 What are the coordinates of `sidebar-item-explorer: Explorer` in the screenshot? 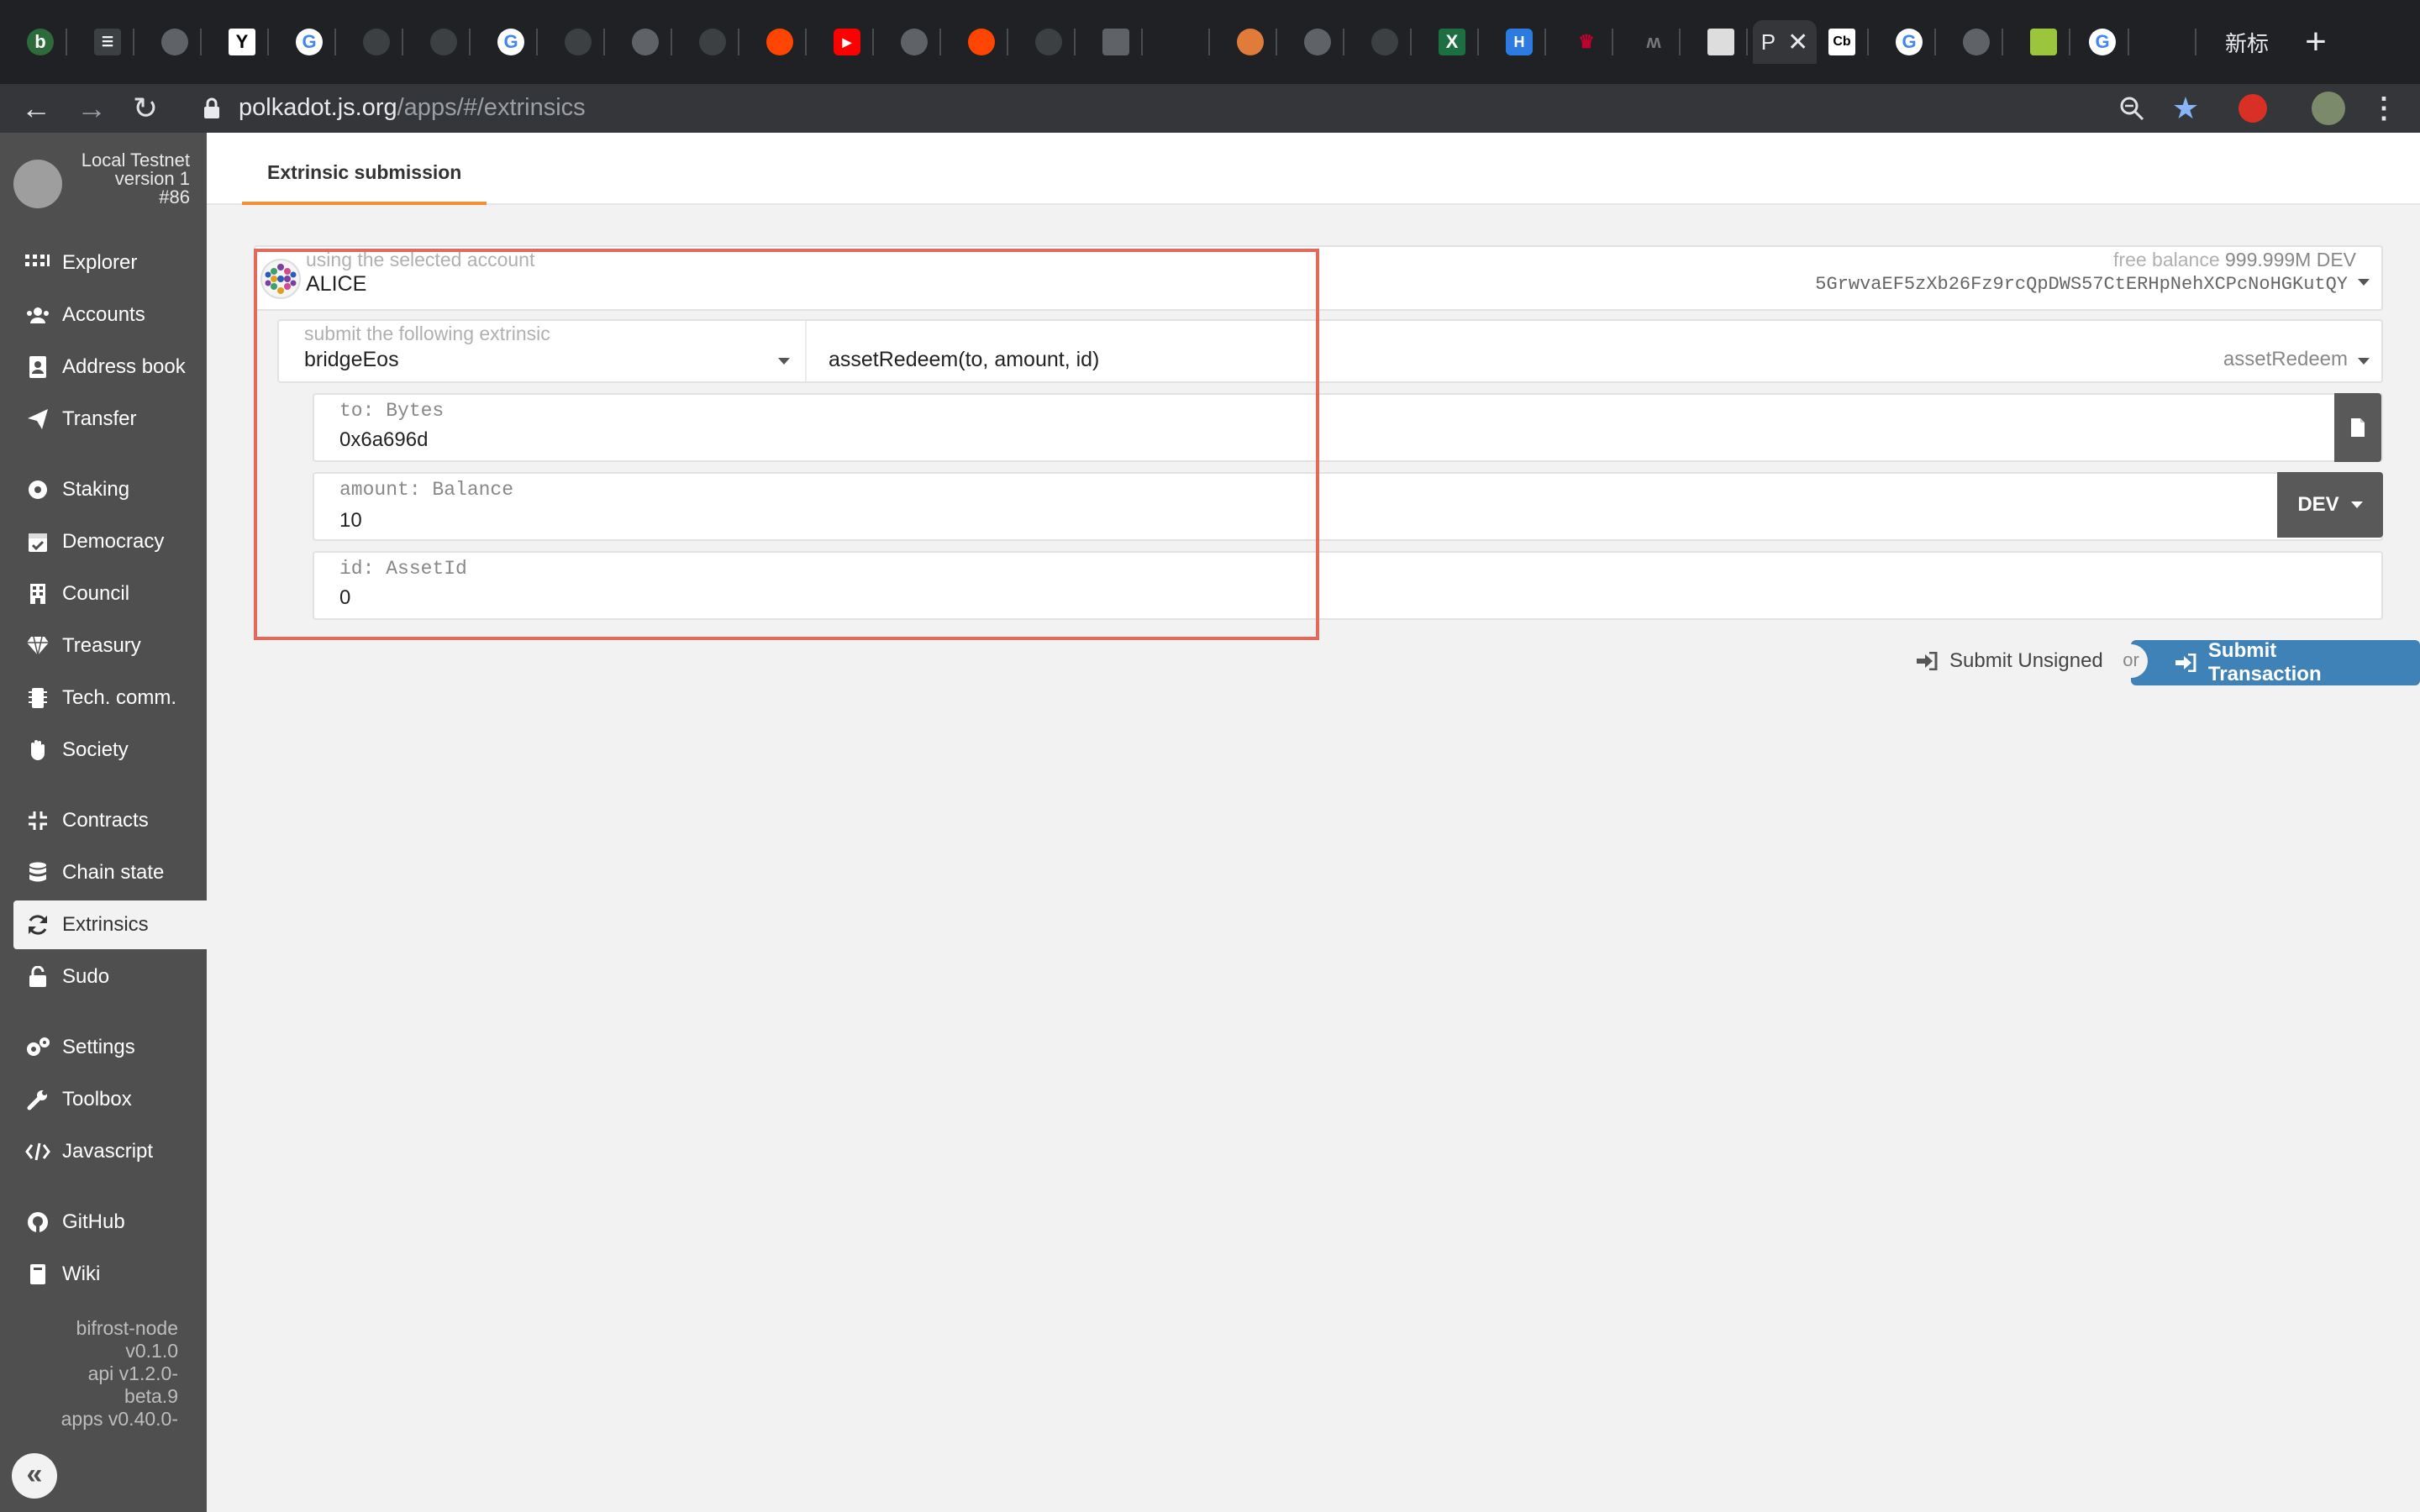 It's located at (110, 263).